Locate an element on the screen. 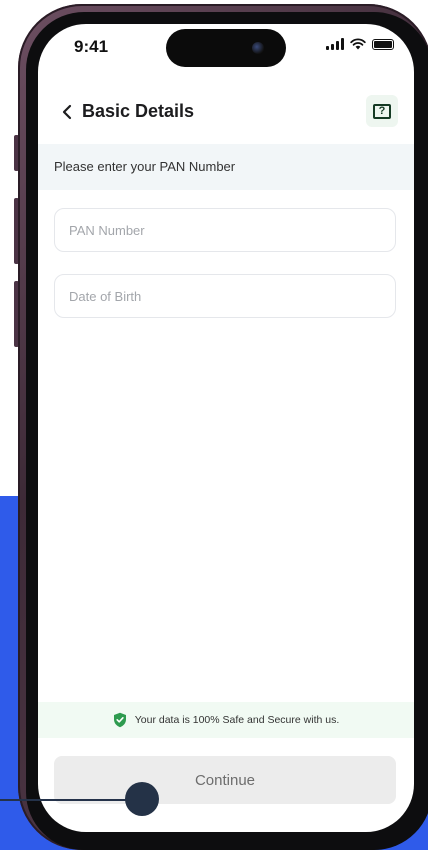  back-chevron-icon is located at coordinates (68, 112).